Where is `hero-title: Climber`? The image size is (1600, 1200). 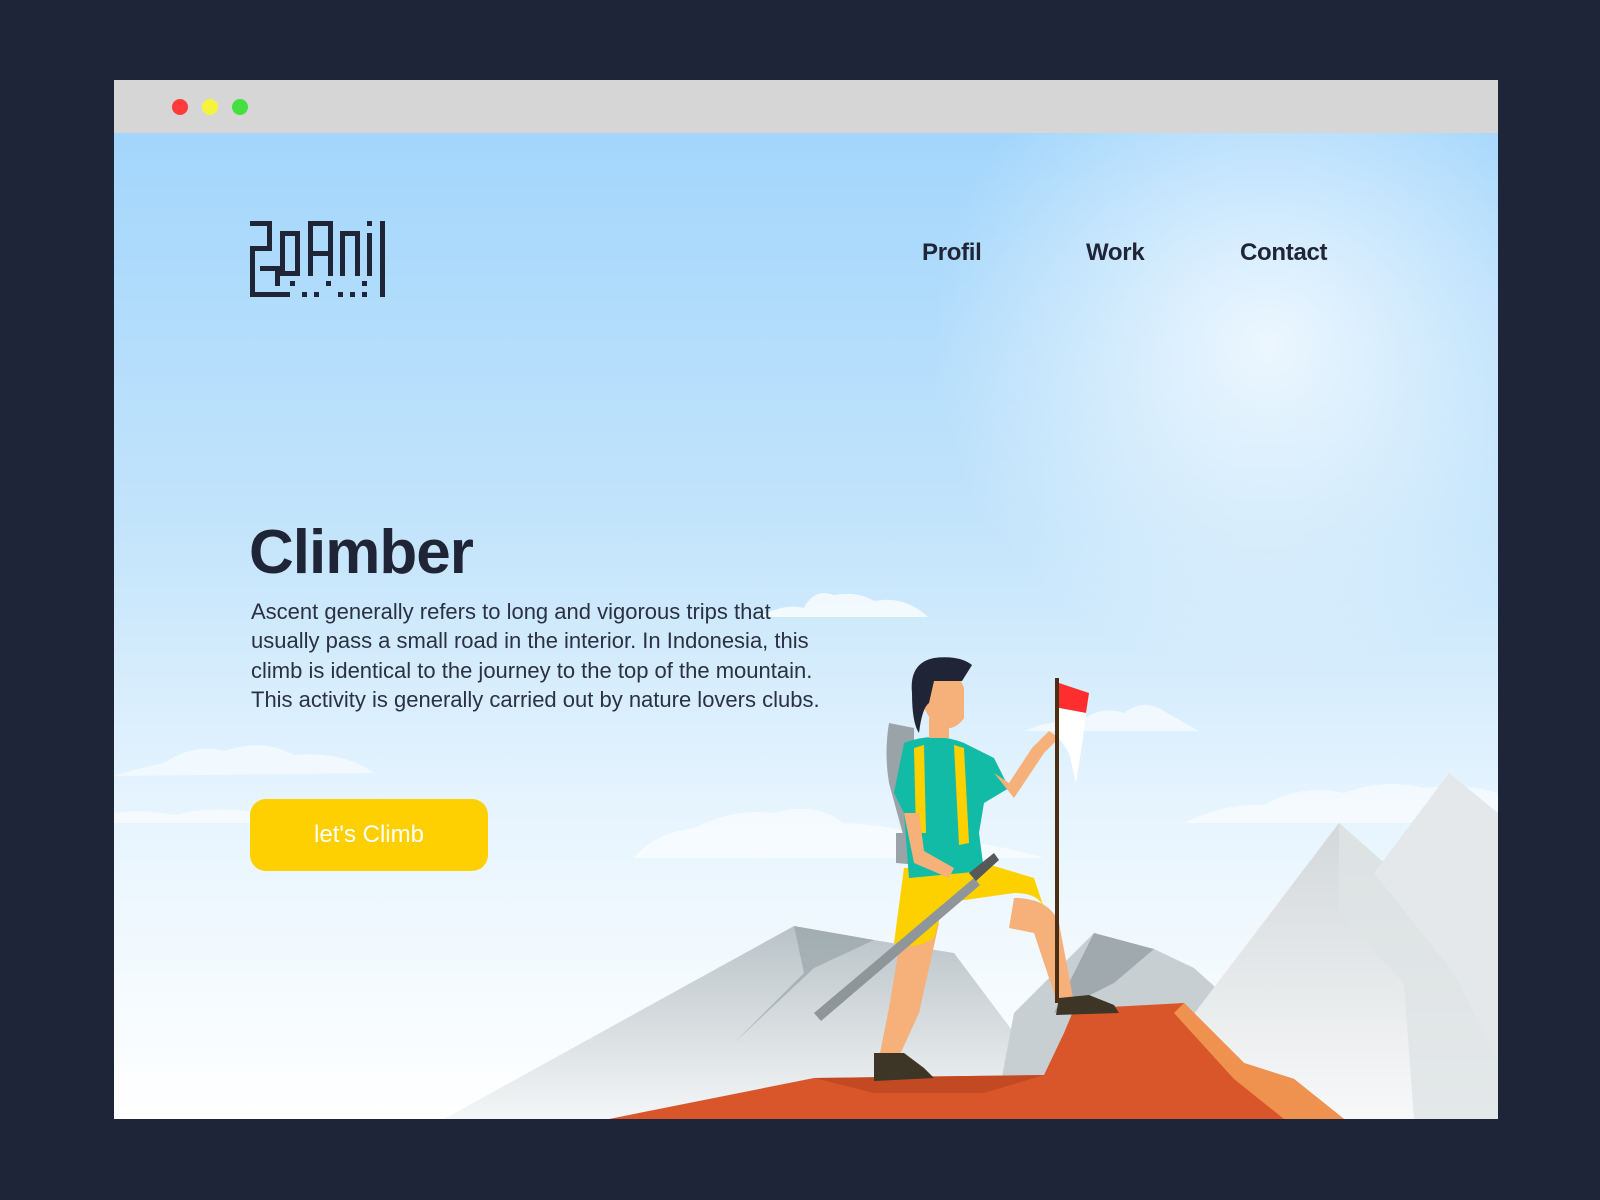 hero-title: Climber is located at coordinates (361, 552).